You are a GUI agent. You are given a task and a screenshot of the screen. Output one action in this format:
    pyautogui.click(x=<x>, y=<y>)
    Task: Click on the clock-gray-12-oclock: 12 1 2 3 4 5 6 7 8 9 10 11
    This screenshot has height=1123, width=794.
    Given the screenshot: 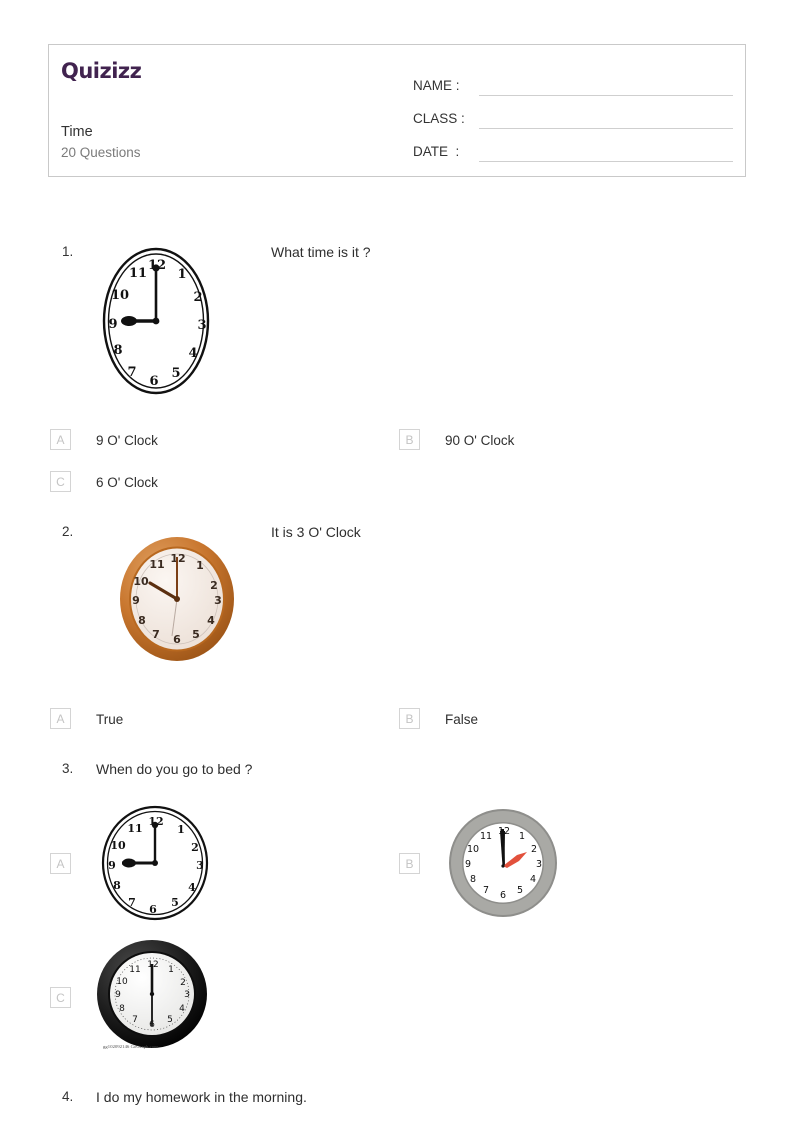 What is the action you would take?
    pyautogui.click(x=503, y=863)
    